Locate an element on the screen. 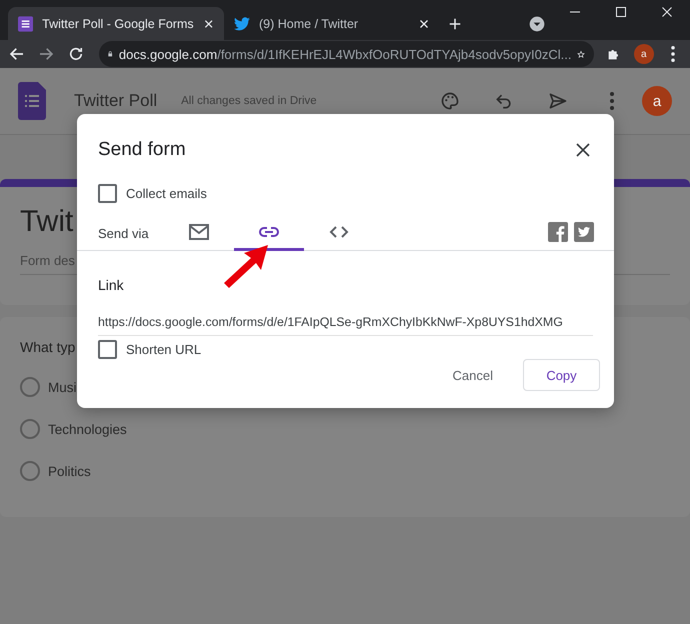 The image size is (690, 624). form-title: Twit is located at coordinates (47, 222).